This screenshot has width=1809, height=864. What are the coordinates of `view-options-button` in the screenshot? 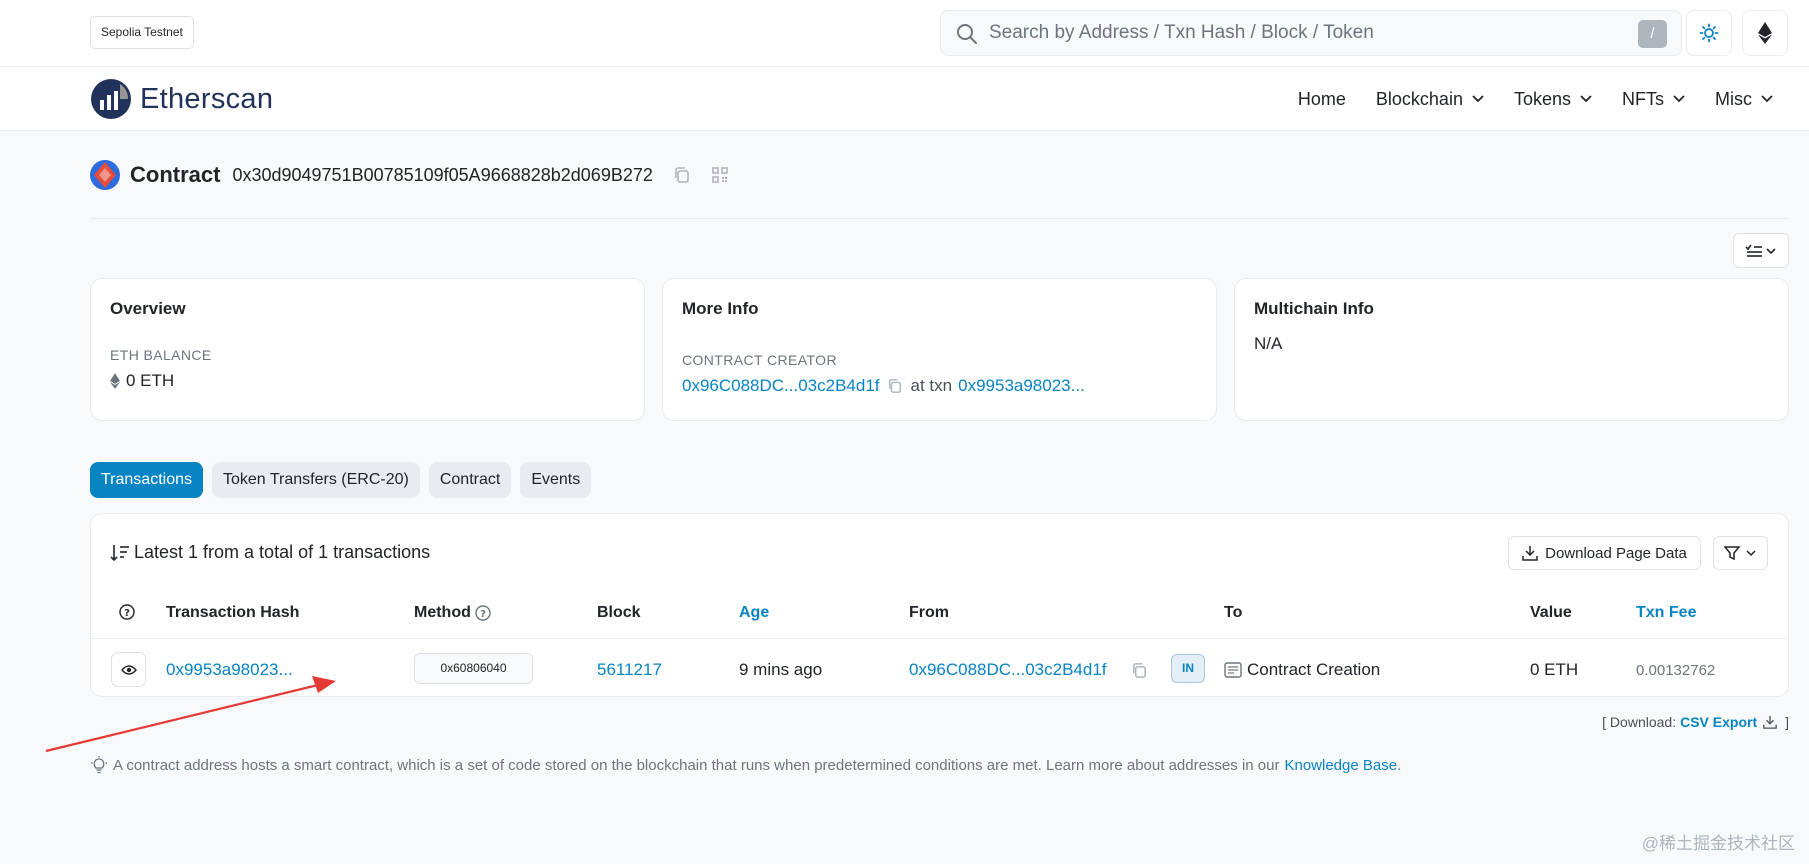 It's located at (1761, 250).